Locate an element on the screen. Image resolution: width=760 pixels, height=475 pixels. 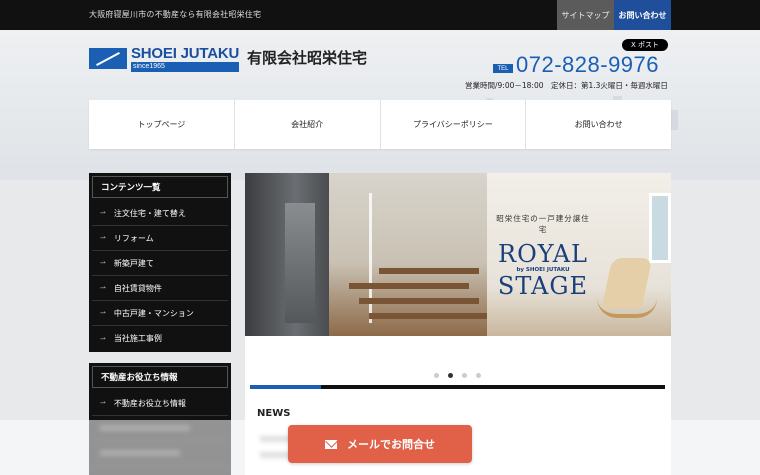
company-name: 有限会社昭栄住宅 is located at coordinates (307, 58).